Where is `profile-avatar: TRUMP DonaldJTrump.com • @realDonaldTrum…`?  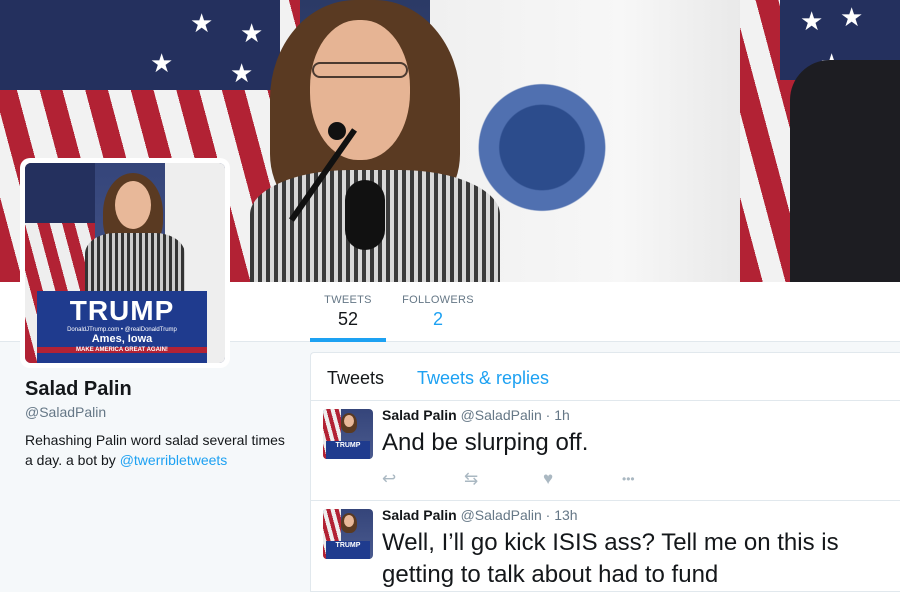 profile-avatar: TRUMP DonaldJTrump.com • @realDonaldTrum… is located at coordinates (125, 263).